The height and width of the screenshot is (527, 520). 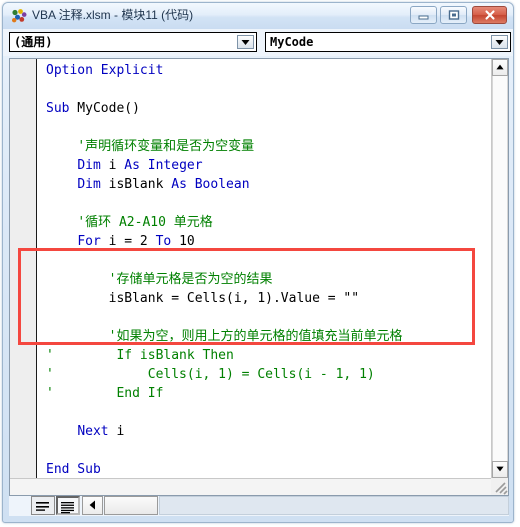 I want to click on procedure-dropdown-value: MyCode, so click(x=292, y=42).